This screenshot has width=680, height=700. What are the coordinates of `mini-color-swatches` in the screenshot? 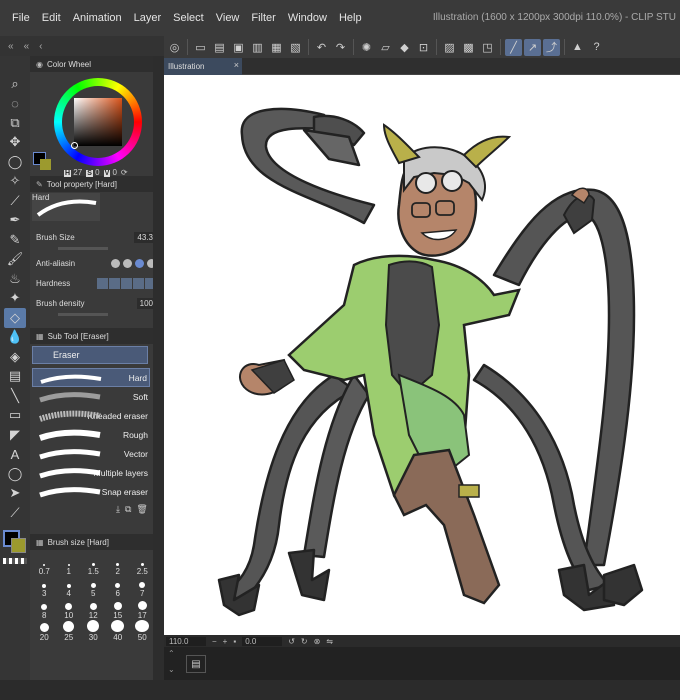 It's located at (43, 162).